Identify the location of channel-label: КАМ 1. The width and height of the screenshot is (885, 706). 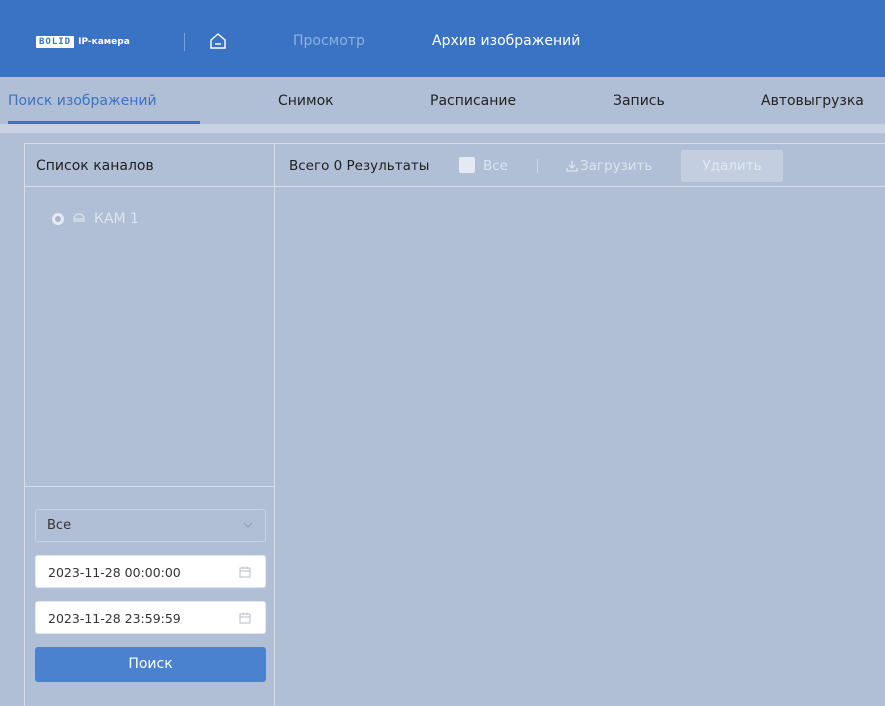
(116, 219).